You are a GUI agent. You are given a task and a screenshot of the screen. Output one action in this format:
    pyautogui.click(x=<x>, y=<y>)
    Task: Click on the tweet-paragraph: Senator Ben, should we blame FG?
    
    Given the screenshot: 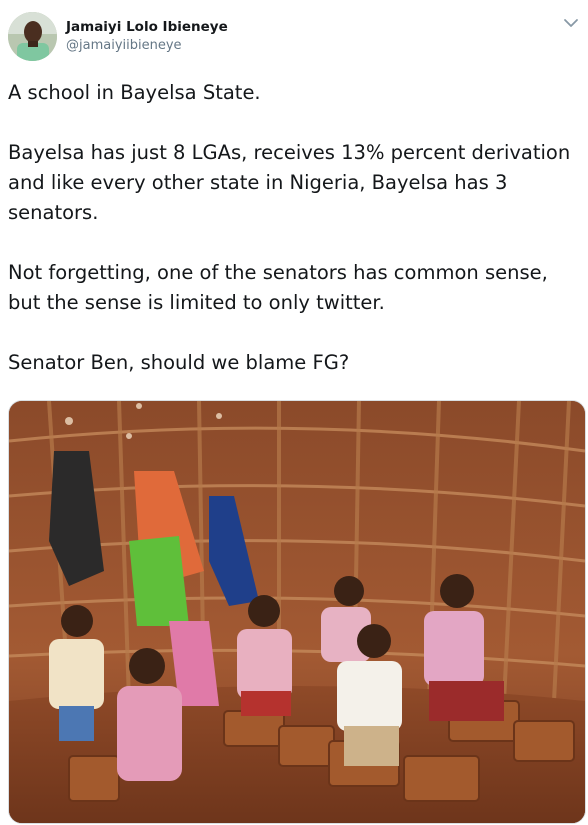 What is the action you would take?
    pyautogui.click(x=179, y=362)
    